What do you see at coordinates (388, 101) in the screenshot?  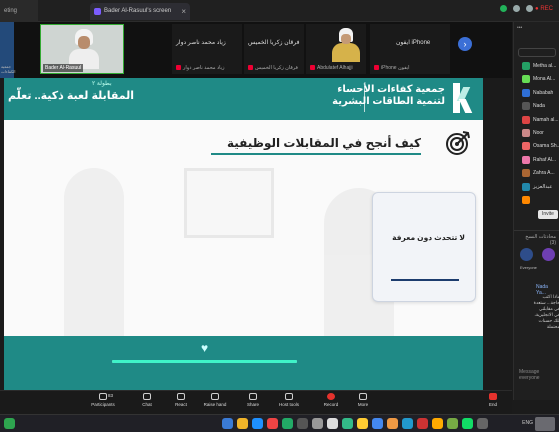 I see `org-name-line2: لتنمية الطاقات البشرية` at bounding box center [388, 101].